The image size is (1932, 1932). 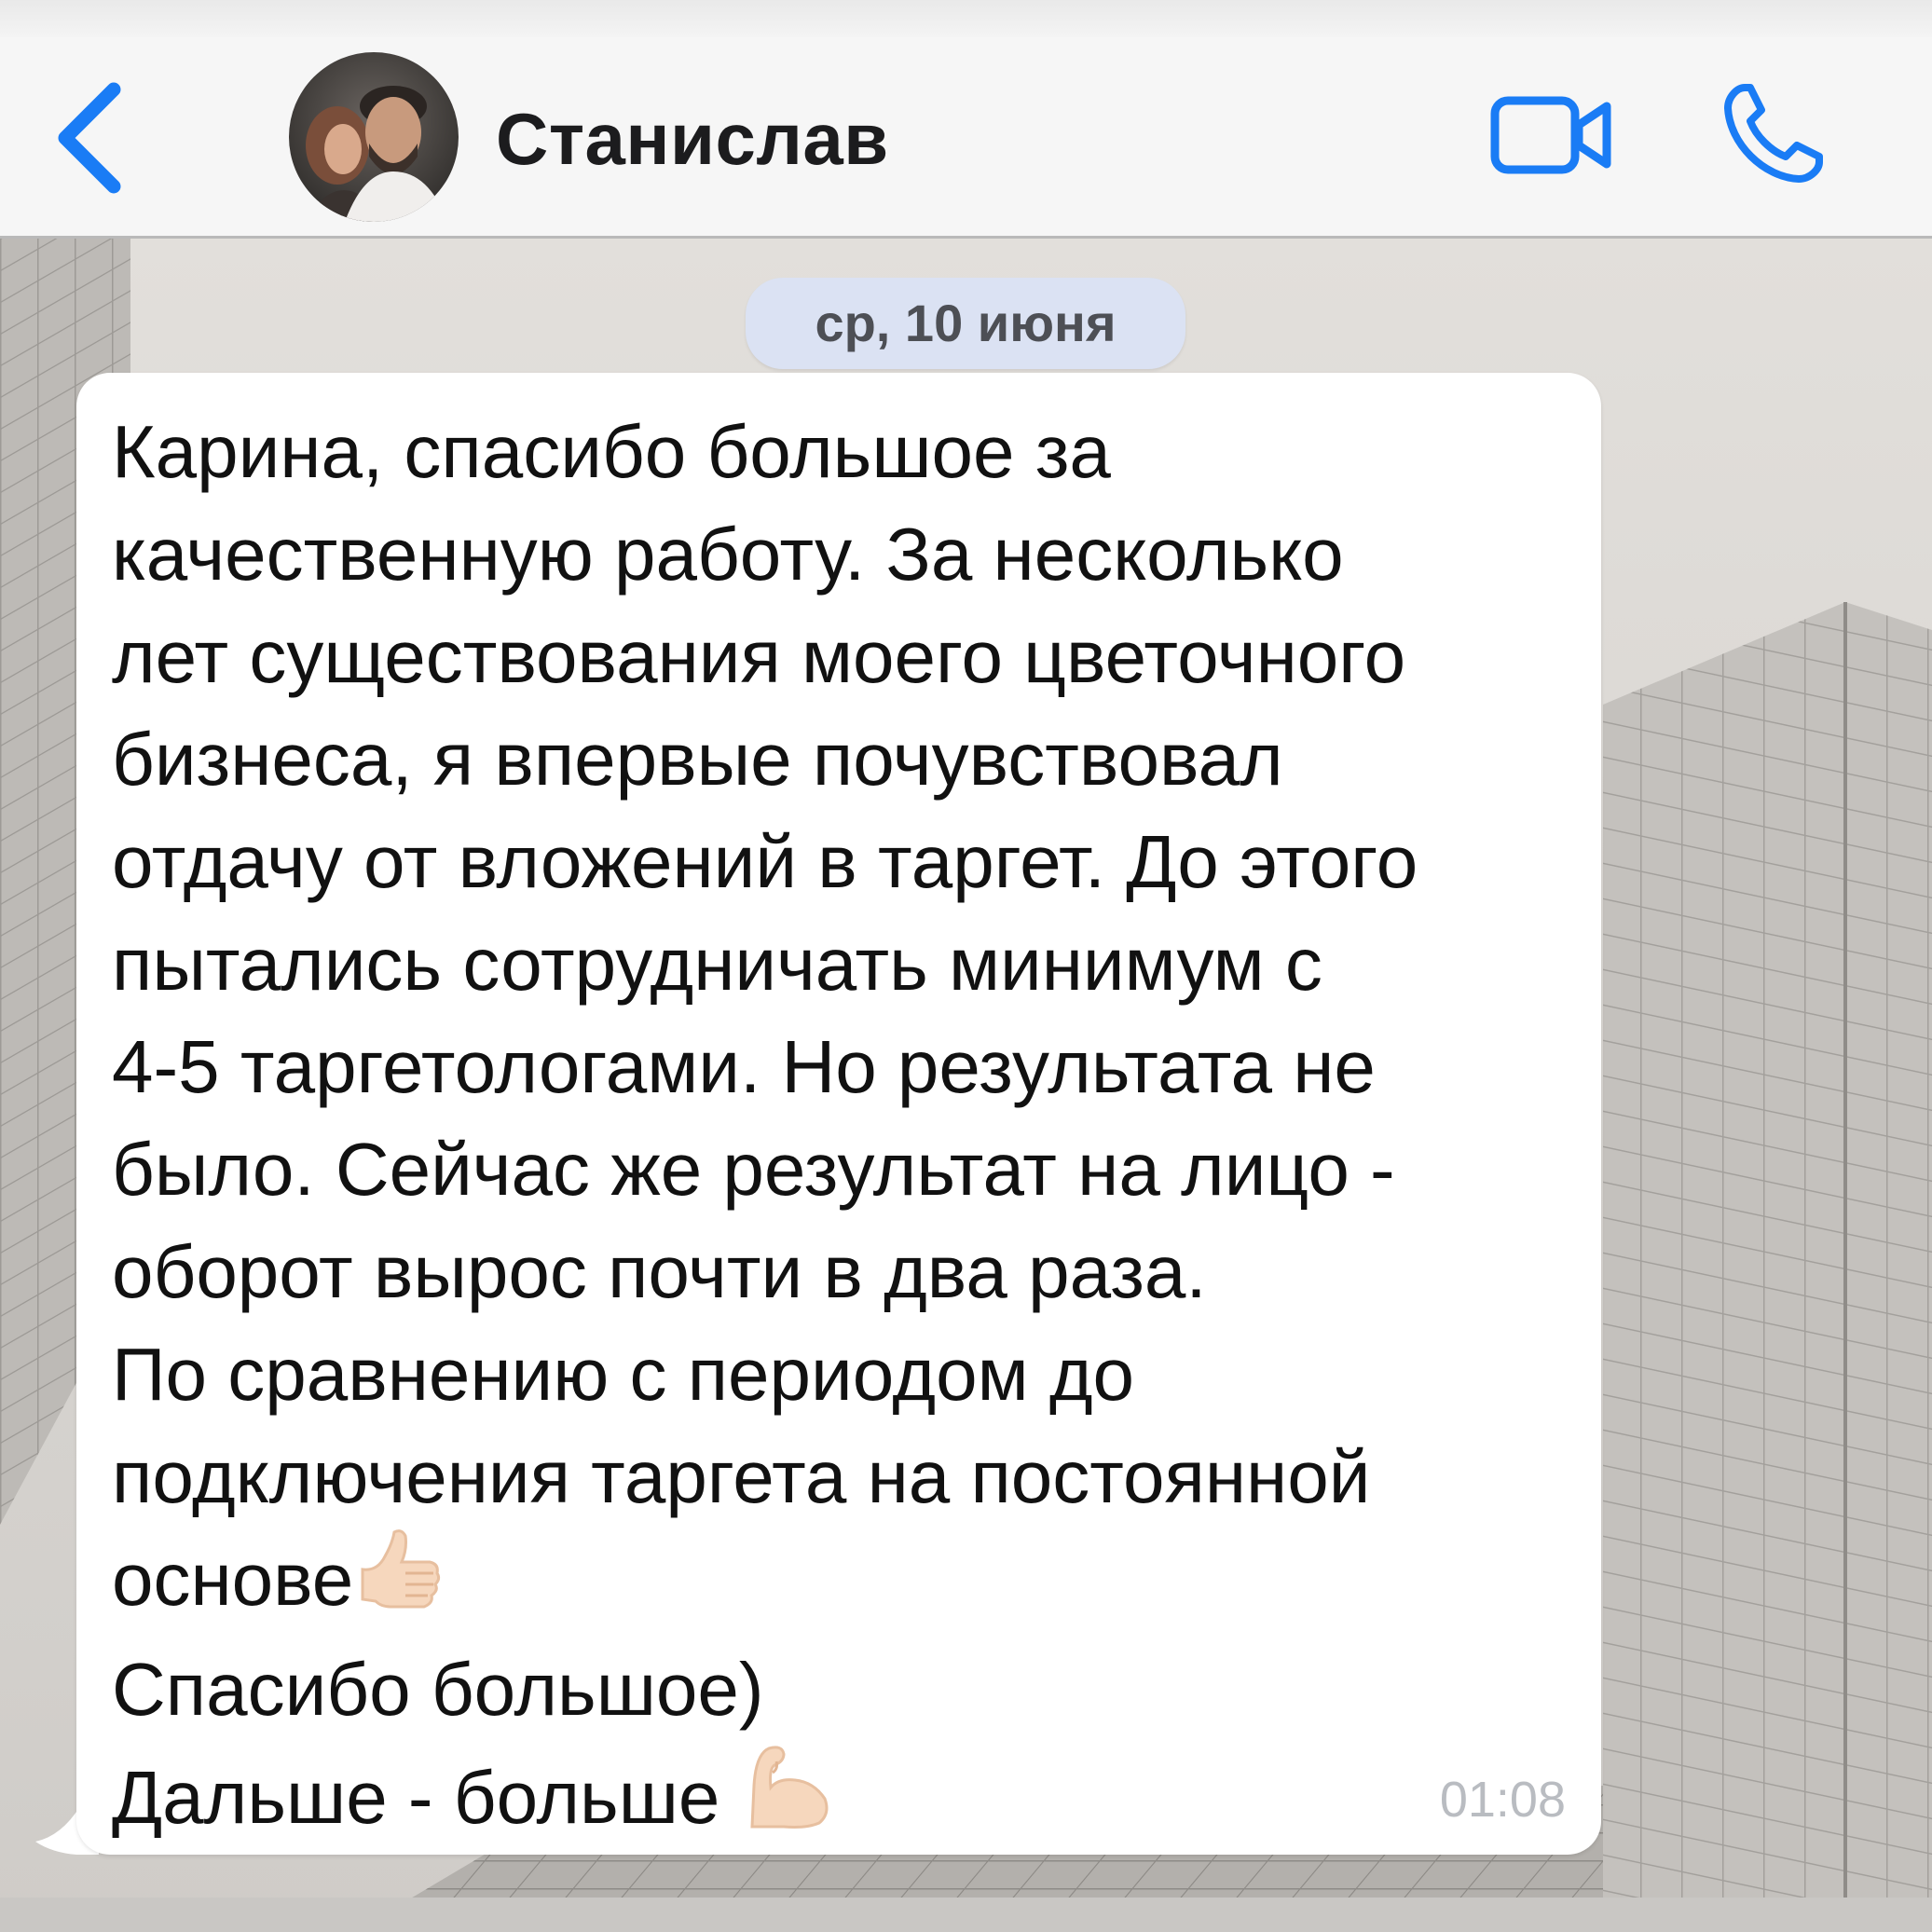 I want to click on message-line: 4-5 таргетологами. Но результата не, so click(x=744, y=1066).